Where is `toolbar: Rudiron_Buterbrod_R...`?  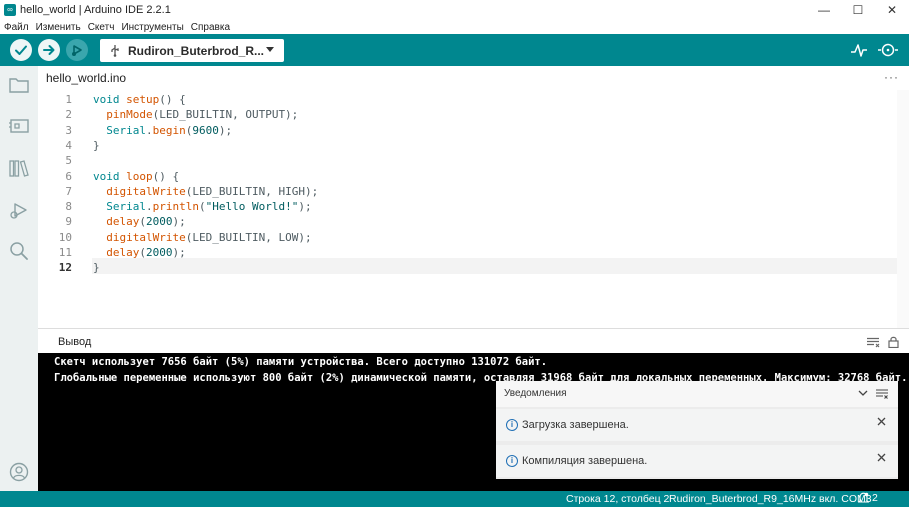
toolbar: Rudiron_Buterbrod_R... is located at coordinates (454, 50).